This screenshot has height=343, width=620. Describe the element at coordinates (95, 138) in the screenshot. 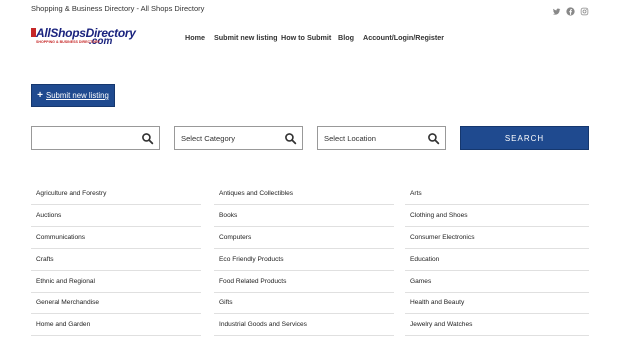

I see `keyword-search-input` at that location.